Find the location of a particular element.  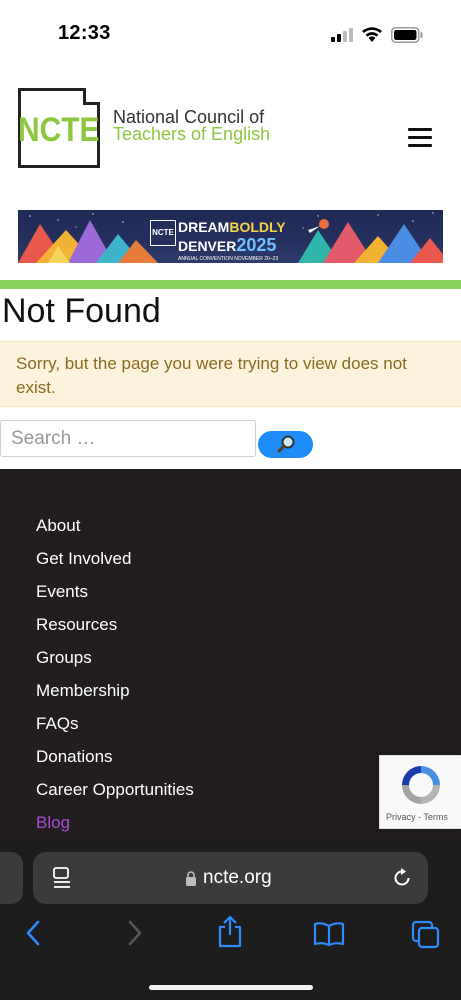

hamburger-menu-icon is located at coordinates (420, 138).